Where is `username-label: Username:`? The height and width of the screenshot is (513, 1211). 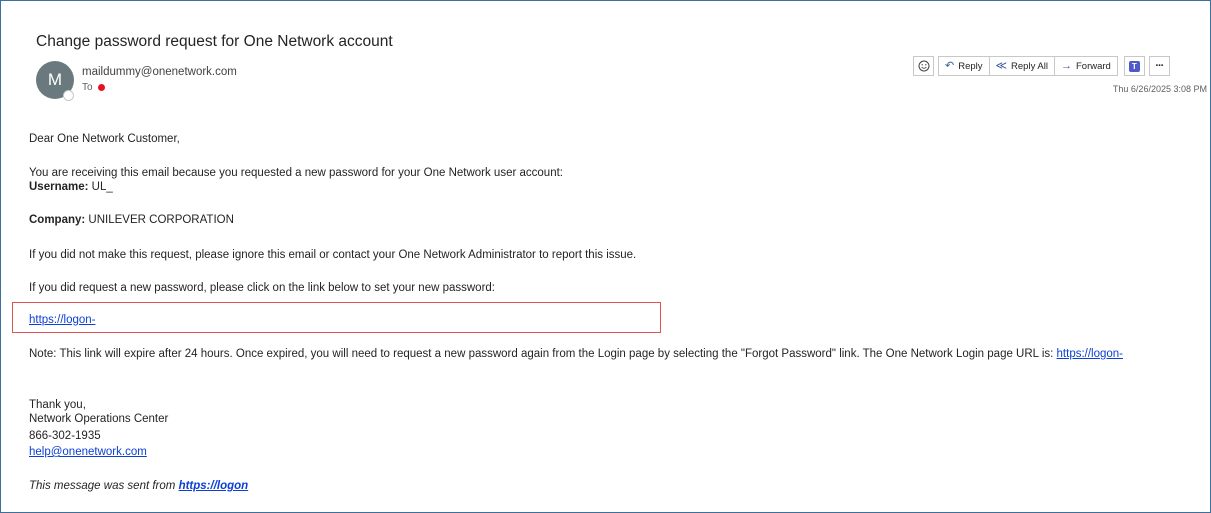 username-label: Username: is located at coordinates (59, 187).